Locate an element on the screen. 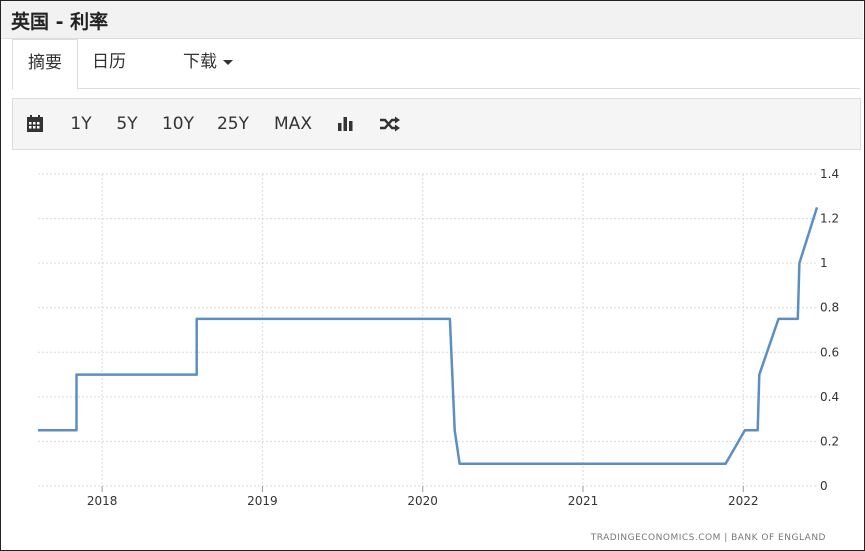 Image resolution: width=865 pixels, height=551 pixels. x-tick-label: 2021 is located at coordinates (583, 501).